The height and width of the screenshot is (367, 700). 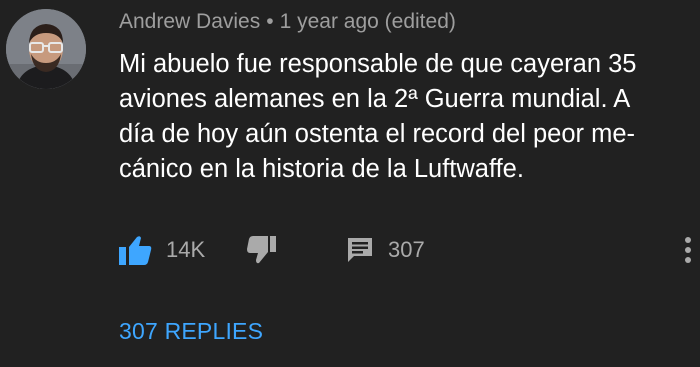 I want to click on reply-count: 307, so click(x=406, y=249).